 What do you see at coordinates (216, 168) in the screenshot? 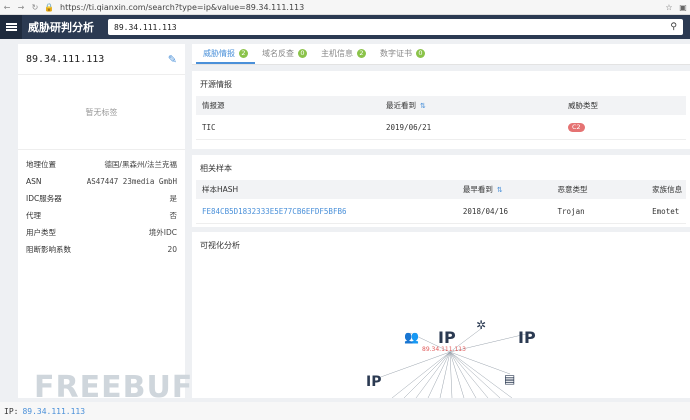
I see `samples-title: 相关样本` at bounding box center [216, 168].